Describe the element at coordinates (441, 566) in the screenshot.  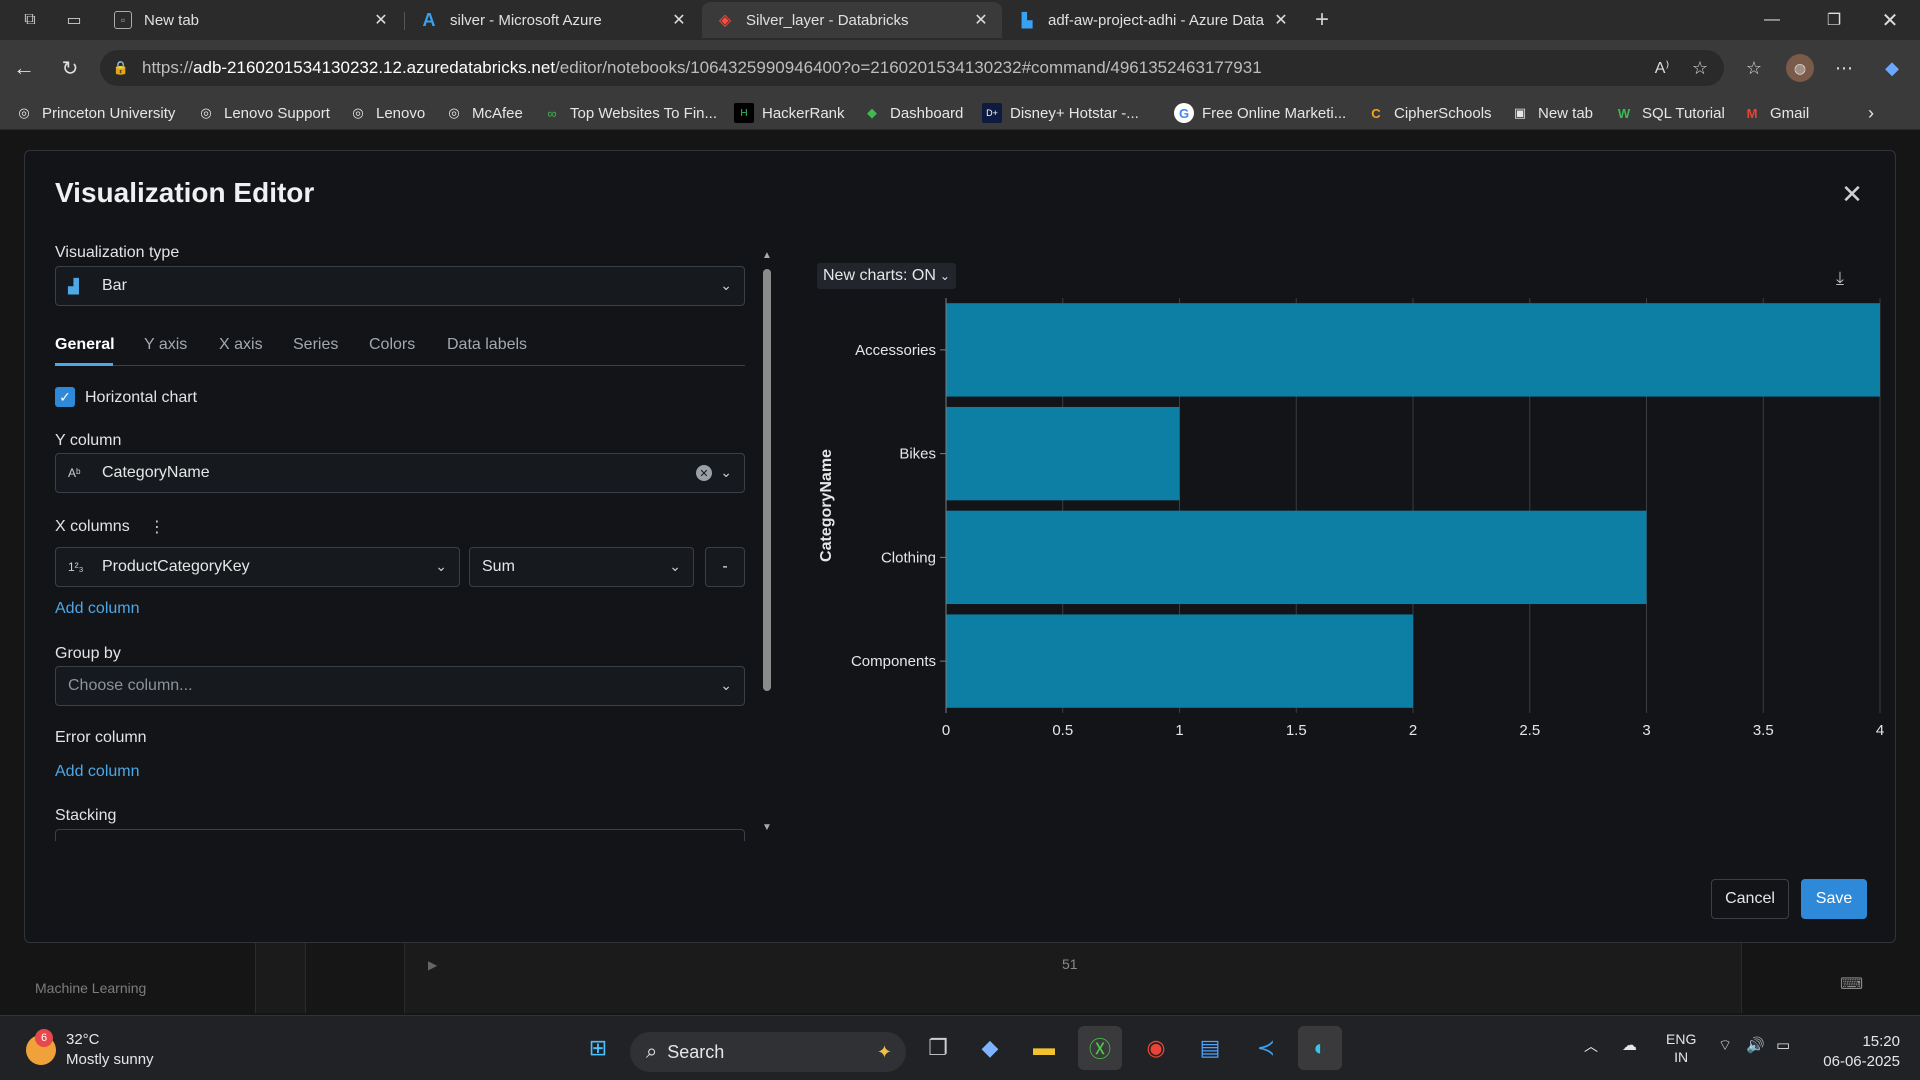
I see `chevron-down-icon: ⌄` at that location.